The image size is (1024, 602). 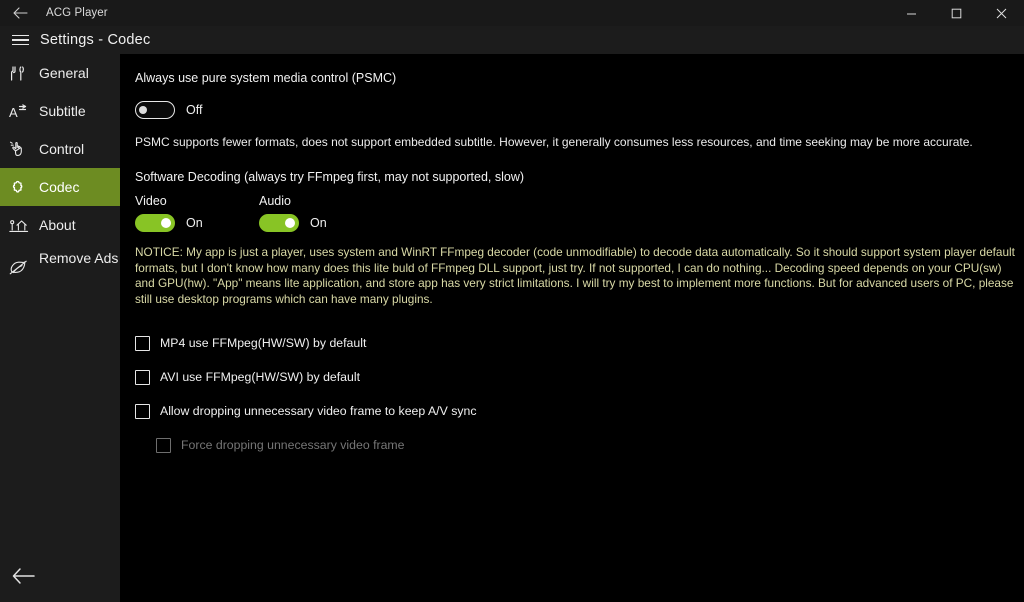 I want to click on maximize-icon, so click(x=956, y=13).